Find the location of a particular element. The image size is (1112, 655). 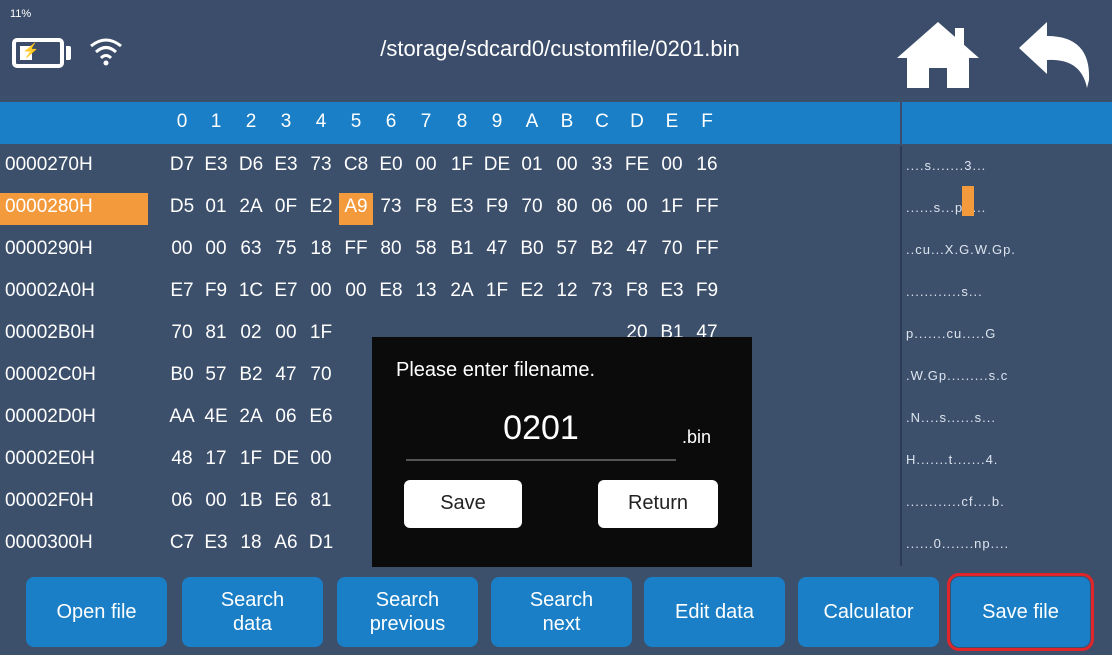

hex-byte-cell: D6 is located at coordinates (251, 167).